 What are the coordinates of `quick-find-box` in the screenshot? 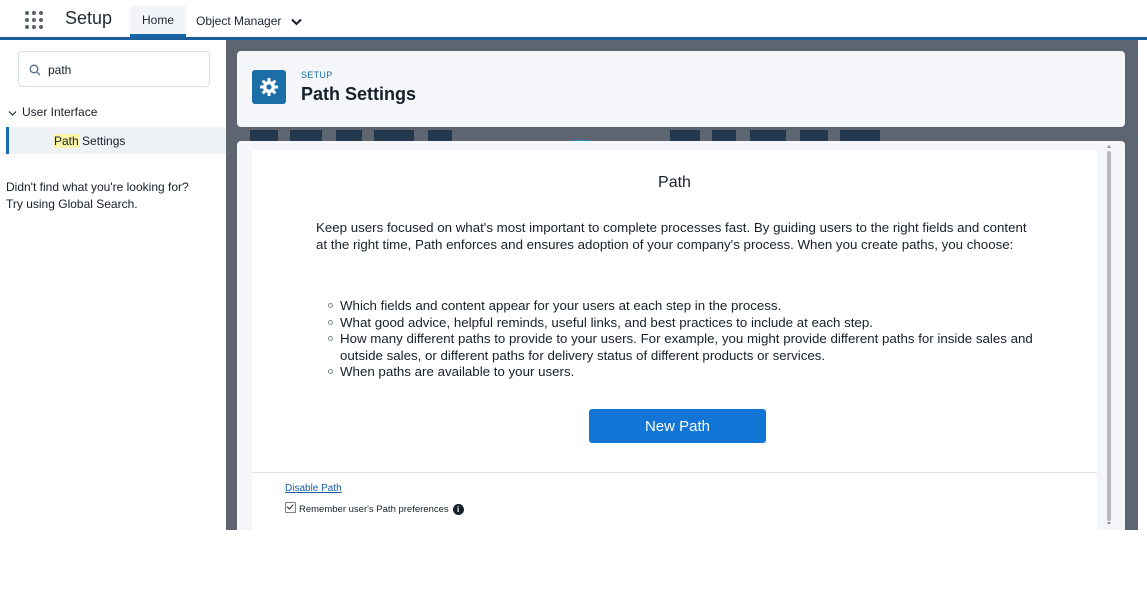 It's located at (114, 69).